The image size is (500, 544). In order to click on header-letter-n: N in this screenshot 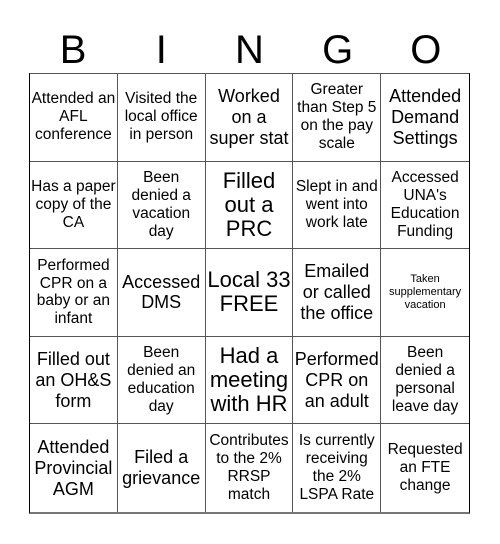, I will do `click(249, 50)`.